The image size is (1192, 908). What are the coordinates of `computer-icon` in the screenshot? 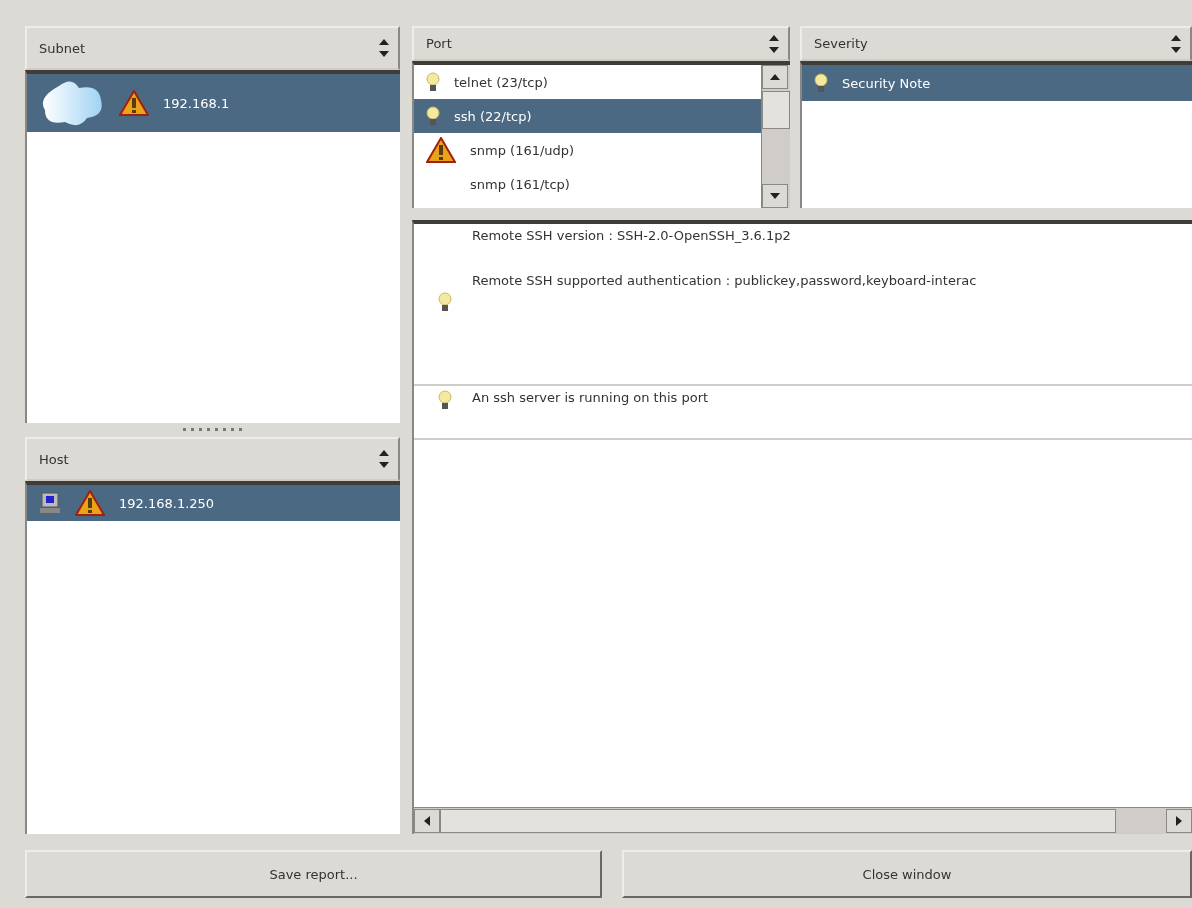 It's located at (50, 503).